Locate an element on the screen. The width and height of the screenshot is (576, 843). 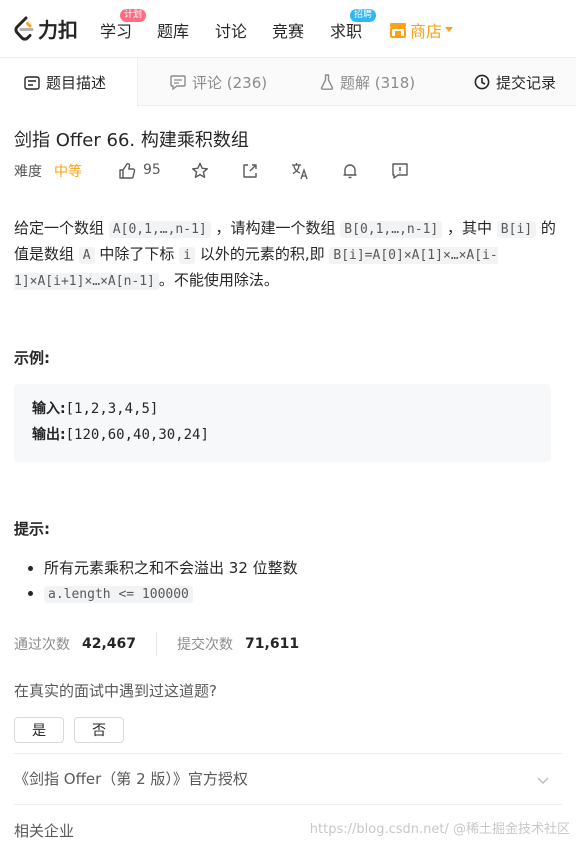
top-nav: 力扣 学习 计划 题库 讨论 竞赛 求职 招聘 商店 is located at coordinates (288, 29).